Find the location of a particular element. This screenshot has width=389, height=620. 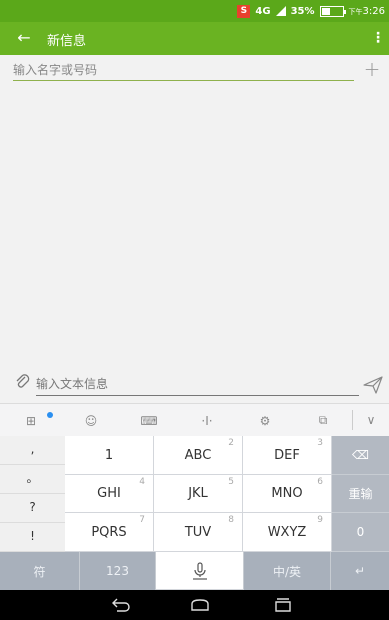

page-title: 新信息 is located at coordinates (67, 41).